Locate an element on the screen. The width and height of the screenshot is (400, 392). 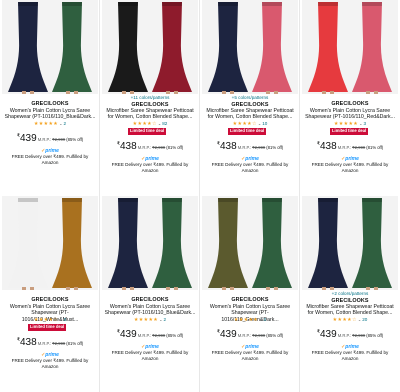
rating-row: ★★★★★⌄2 is located at coordinates (150, 320).